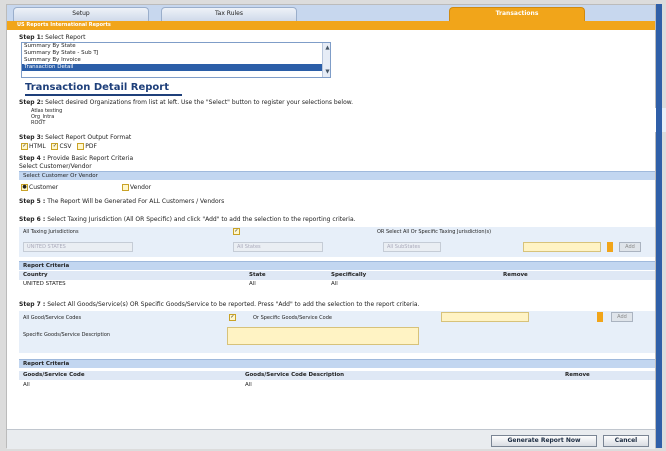 This screenshot has width=666, height=451. Describe the element at coordinates (517, 14) in the screenshot. I see `tab-transactions: Transactions` at that location.